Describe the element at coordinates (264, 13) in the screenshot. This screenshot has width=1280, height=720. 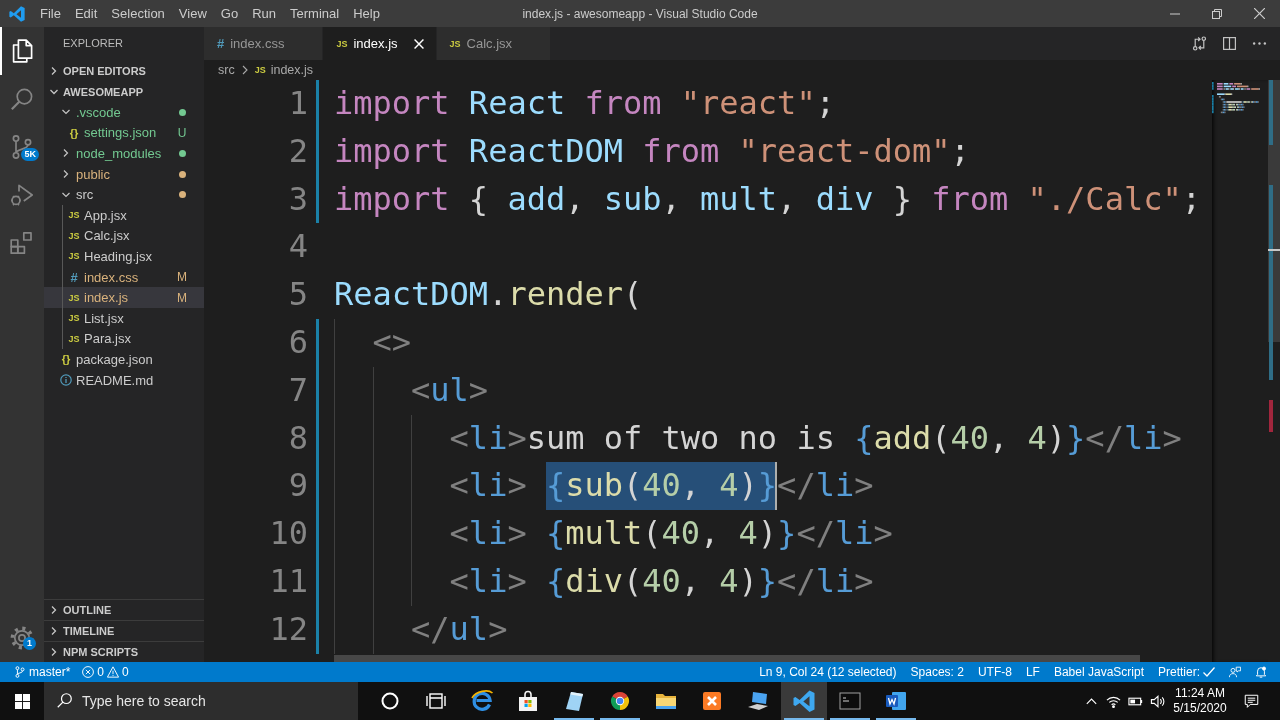
I see `menu-item: Run` at that location.